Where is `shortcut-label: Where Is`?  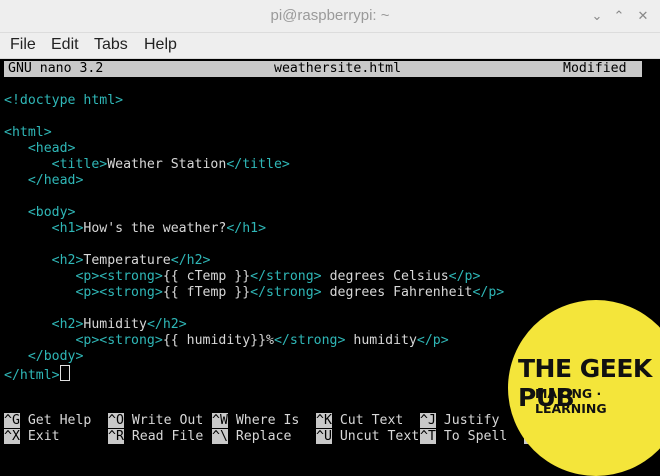
shortcut-label: Where Is is located at coordinates (263, 420).